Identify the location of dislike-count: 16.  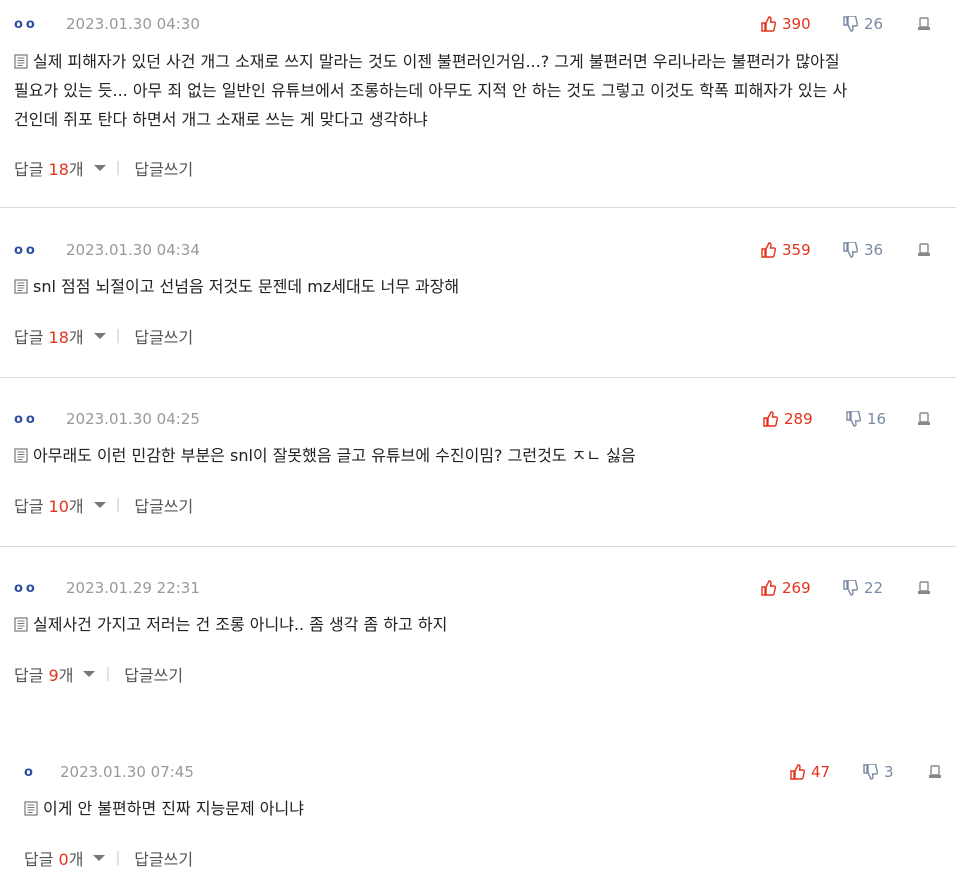
(877, 419).